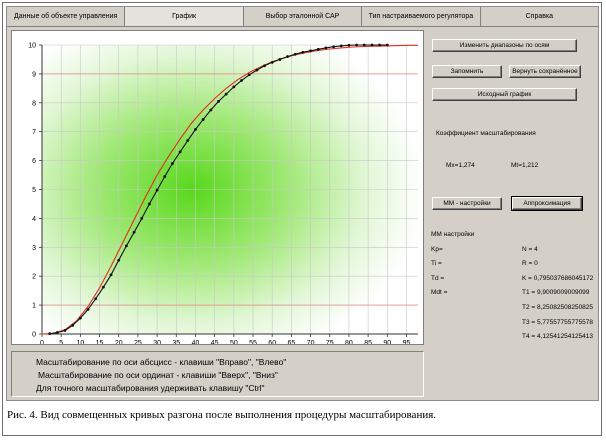 This screenshot has height=440, width=606. Describe the element at coordinates (272, 342) in the screenshot. I see `x-tick-label: 60` at that location.